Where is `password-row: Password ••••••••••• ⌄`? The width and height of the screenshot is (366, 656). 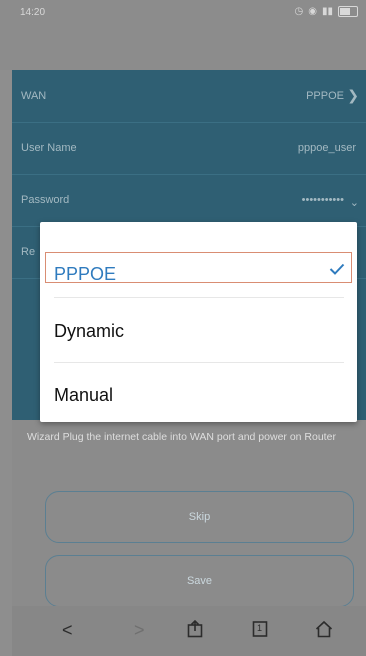 password-row: Password ••••••••••• ⌄ is located at coordinates (189, 200).